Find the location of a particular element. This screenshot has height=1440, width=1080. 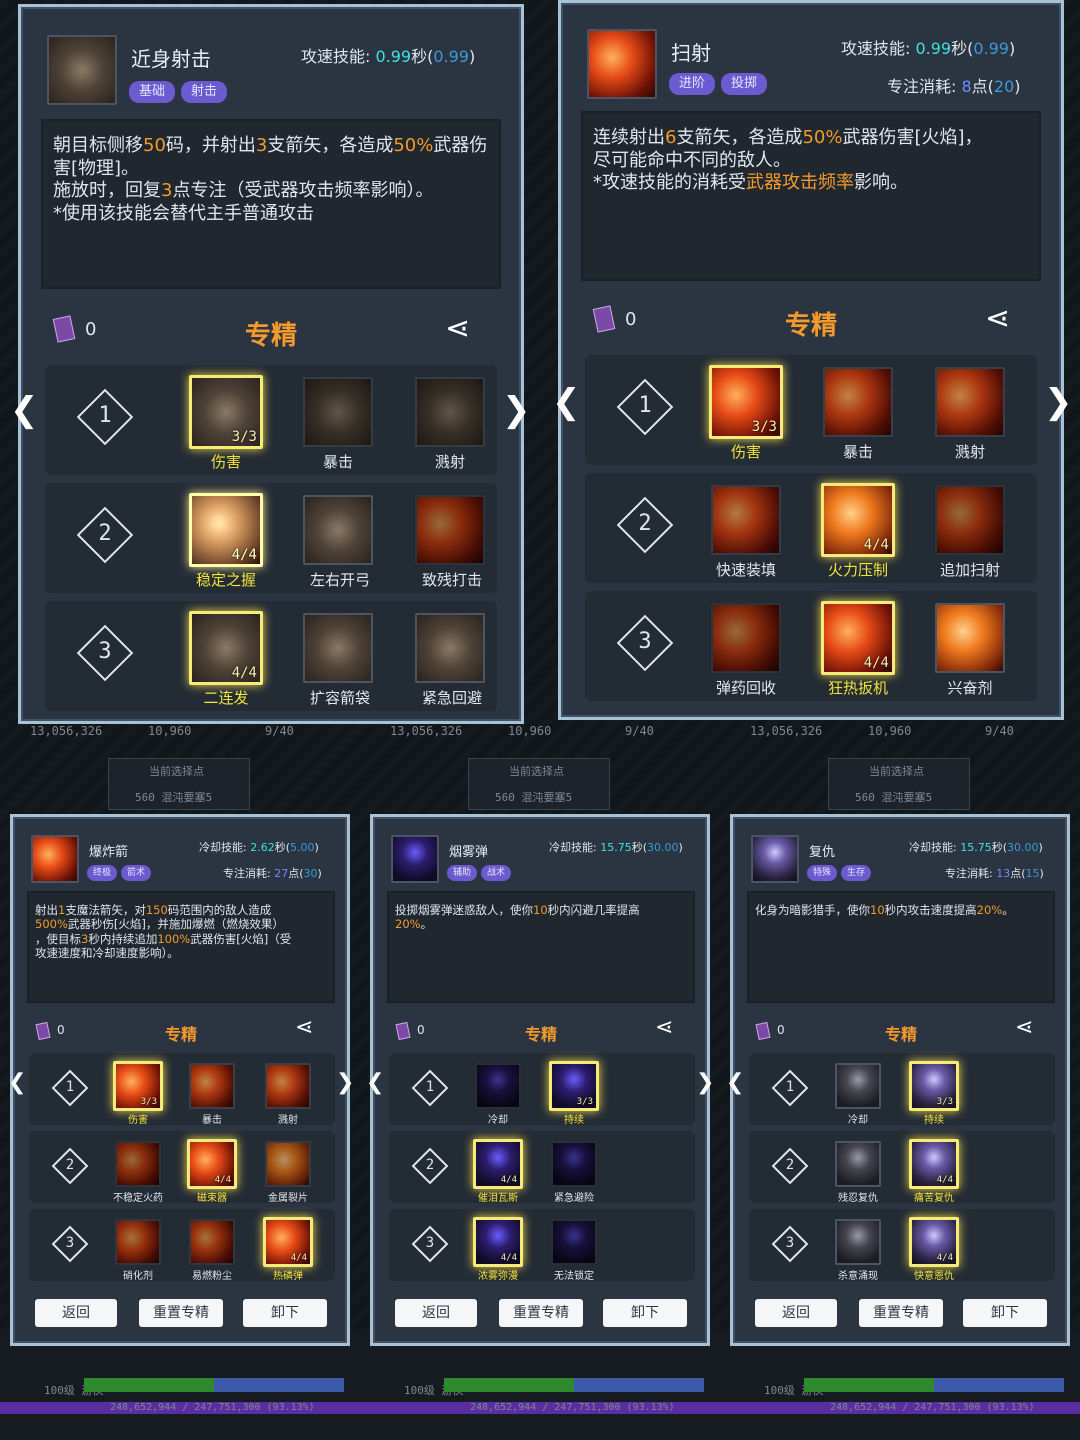

spec-option-killing-intent is located at coordinates (858, 1242).